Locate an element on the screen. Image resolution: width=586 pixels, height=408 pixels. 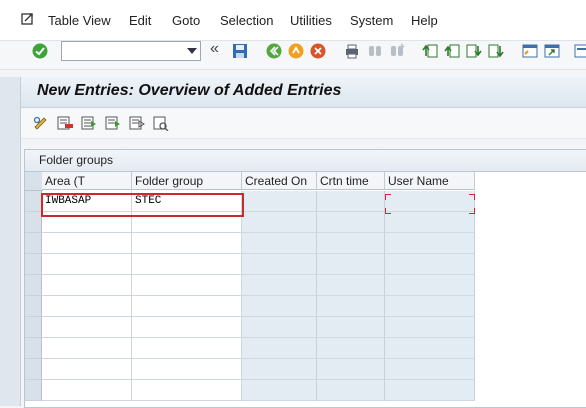
menu-selection: Selection is located at coordinates (246, 20).